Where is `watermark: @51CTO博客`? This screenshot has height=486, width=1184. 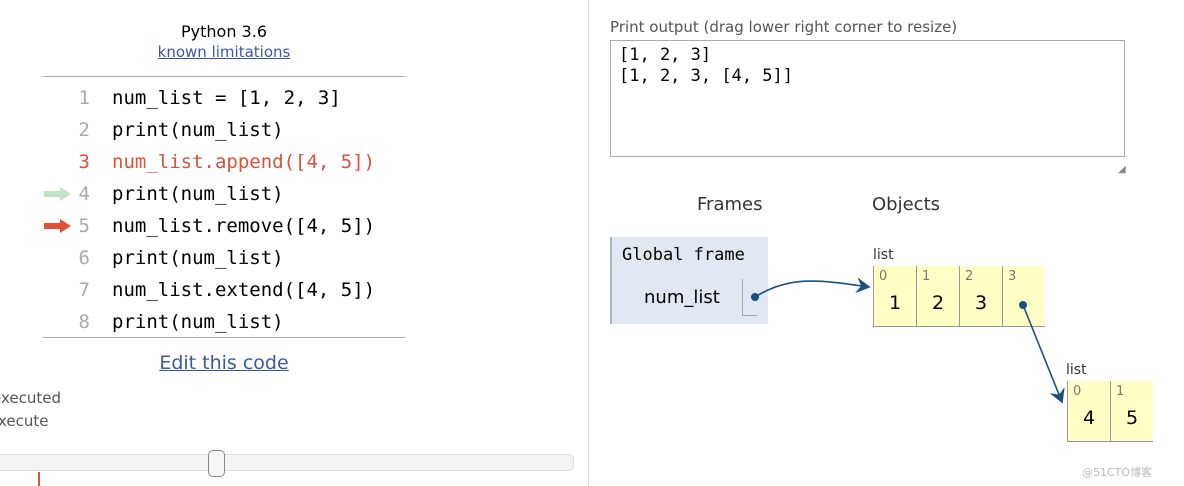 watermark: @51CTO博客 is located at coordinates (1117, 472).